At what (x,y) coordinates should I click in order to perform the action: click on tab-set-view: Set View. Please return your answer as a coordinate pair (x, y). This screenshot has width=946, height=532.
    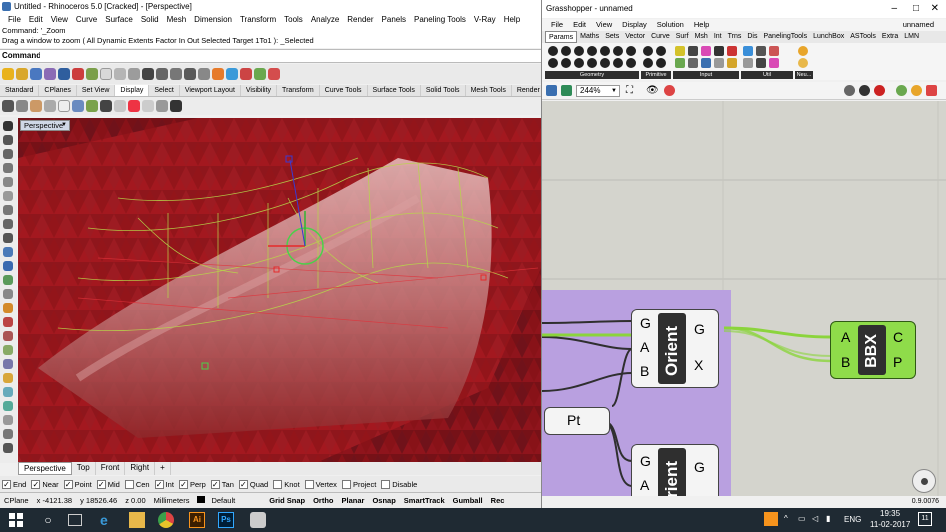
    Looking at the image, I should click on (96, 90).